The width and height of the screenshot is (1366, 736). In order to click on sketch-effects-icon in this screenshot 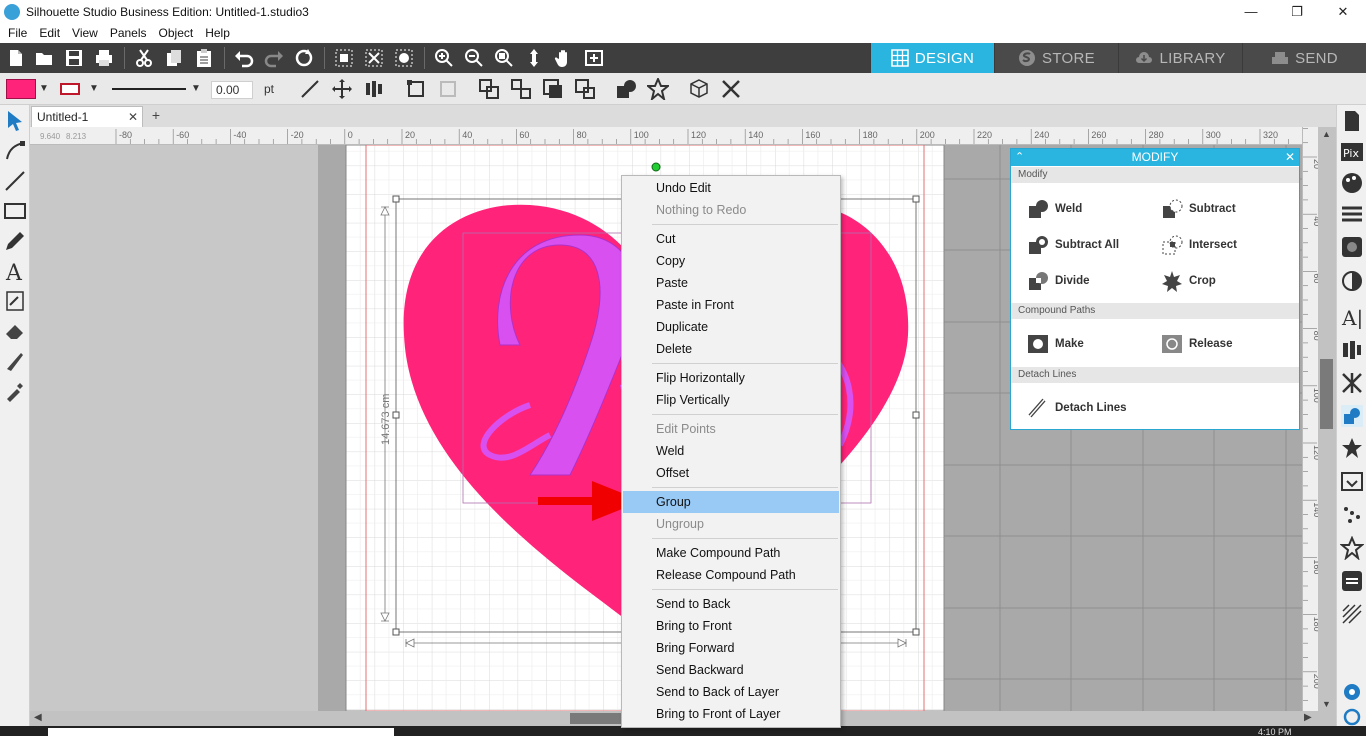, I will do `click(1352, 614)`.